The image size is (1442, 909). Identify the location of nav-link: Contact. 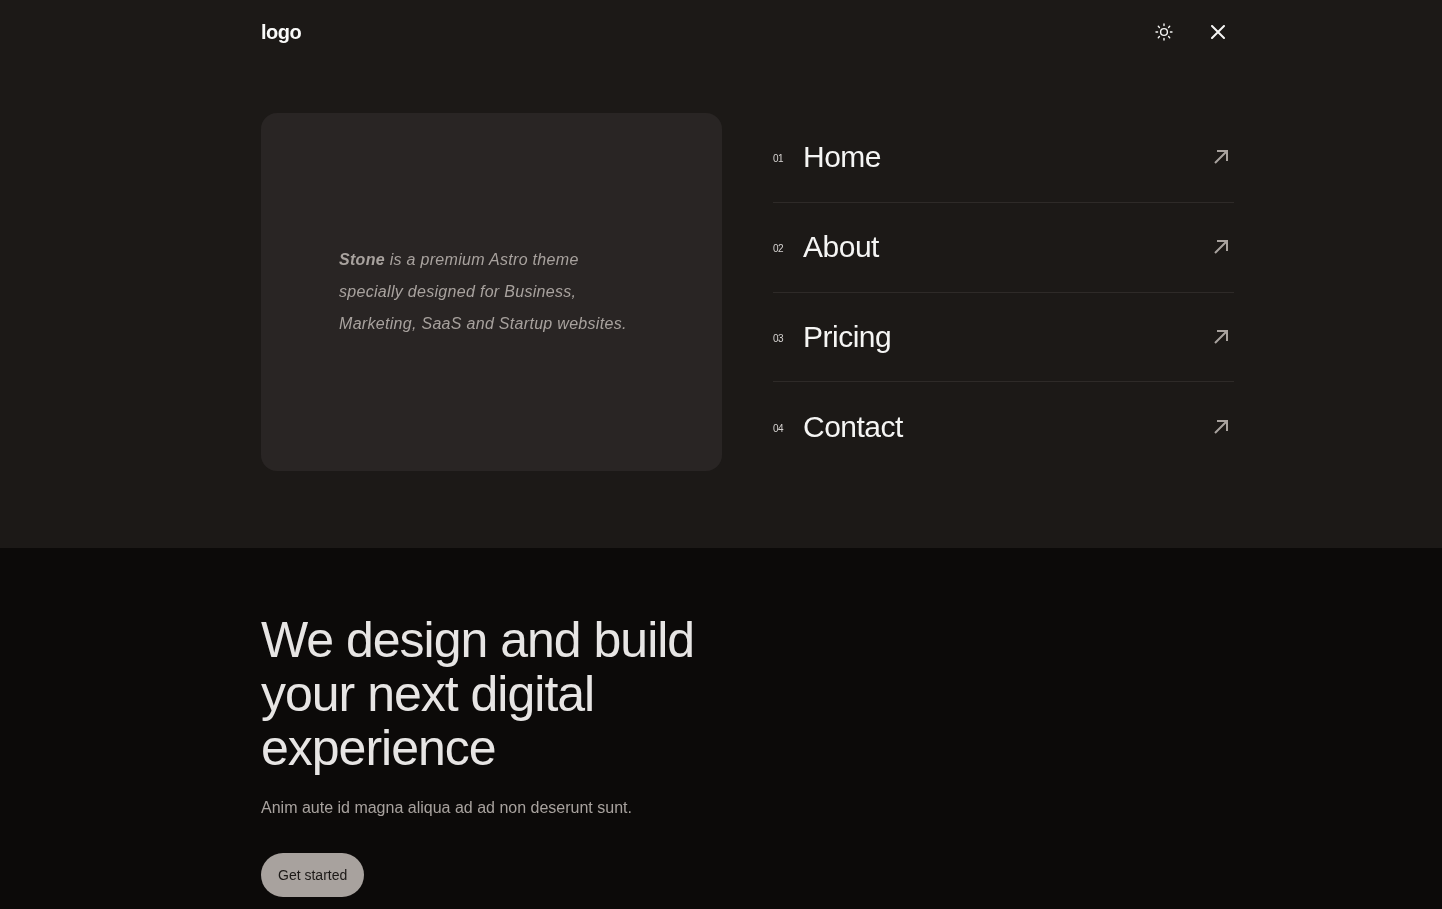
(853, 426).